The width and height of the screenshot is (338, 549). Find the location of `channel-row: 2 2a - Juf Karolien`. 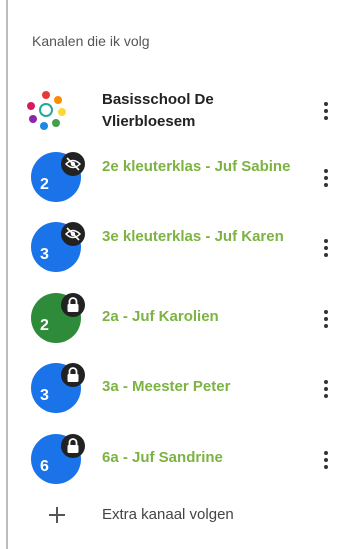

channel-row: 2 2a - Juf Karolien is located at coordinates (179, 317).